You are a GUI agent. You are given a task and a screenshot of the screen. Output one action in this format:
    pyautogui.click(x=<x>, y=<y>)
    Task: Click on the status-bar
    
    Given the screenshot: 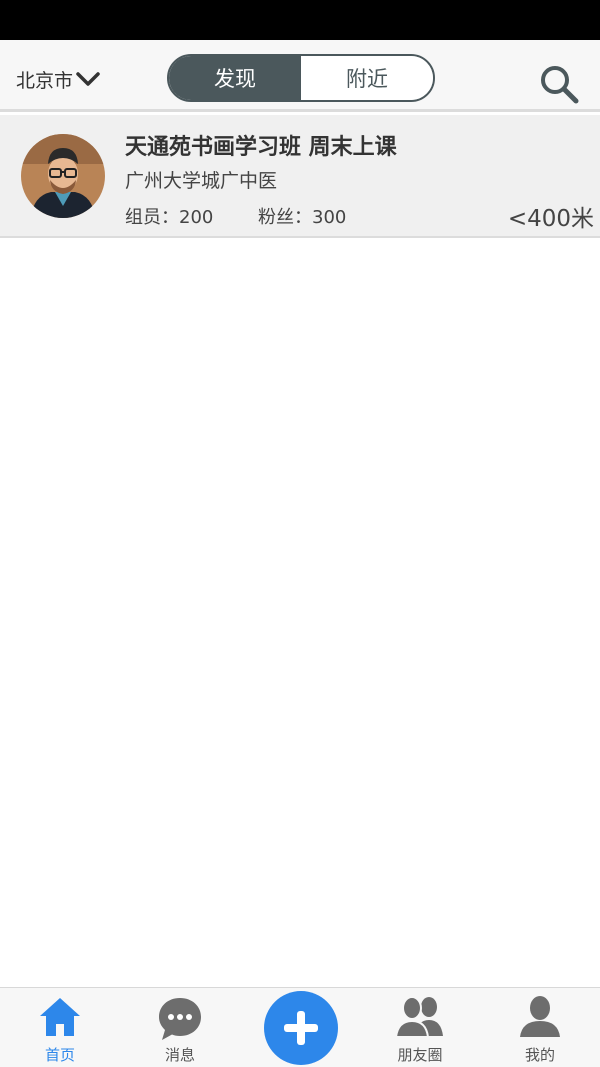 What is the action you would take?
    pyautogui.click(x=300, y=20)
    